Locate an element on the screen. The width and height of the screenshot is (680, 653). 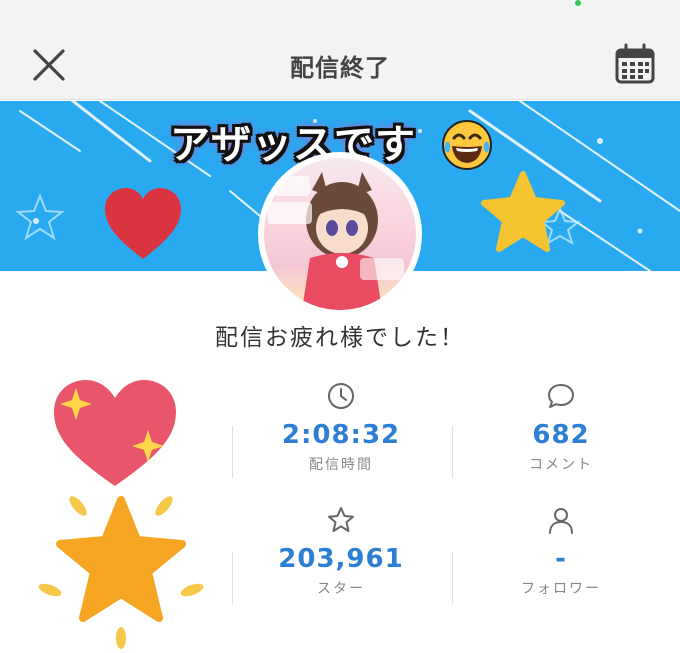
clock-icon is located at coordinates (341, 396).